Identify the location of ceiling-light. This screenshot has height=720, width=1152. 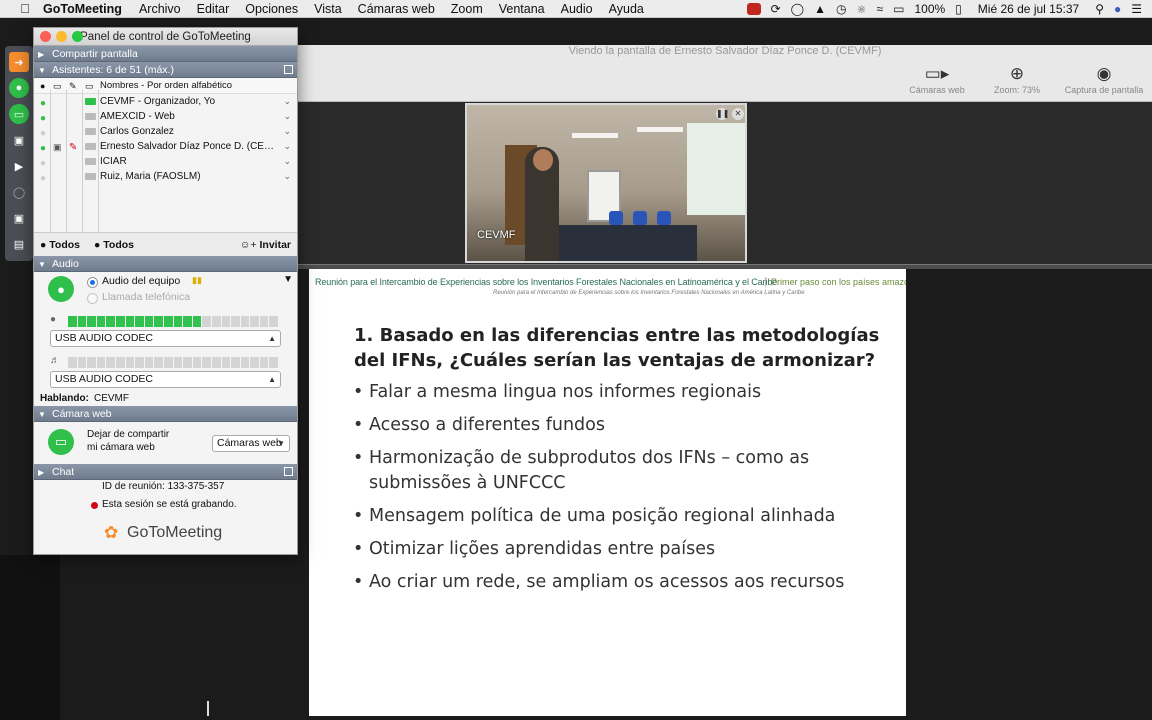
(660, 129).